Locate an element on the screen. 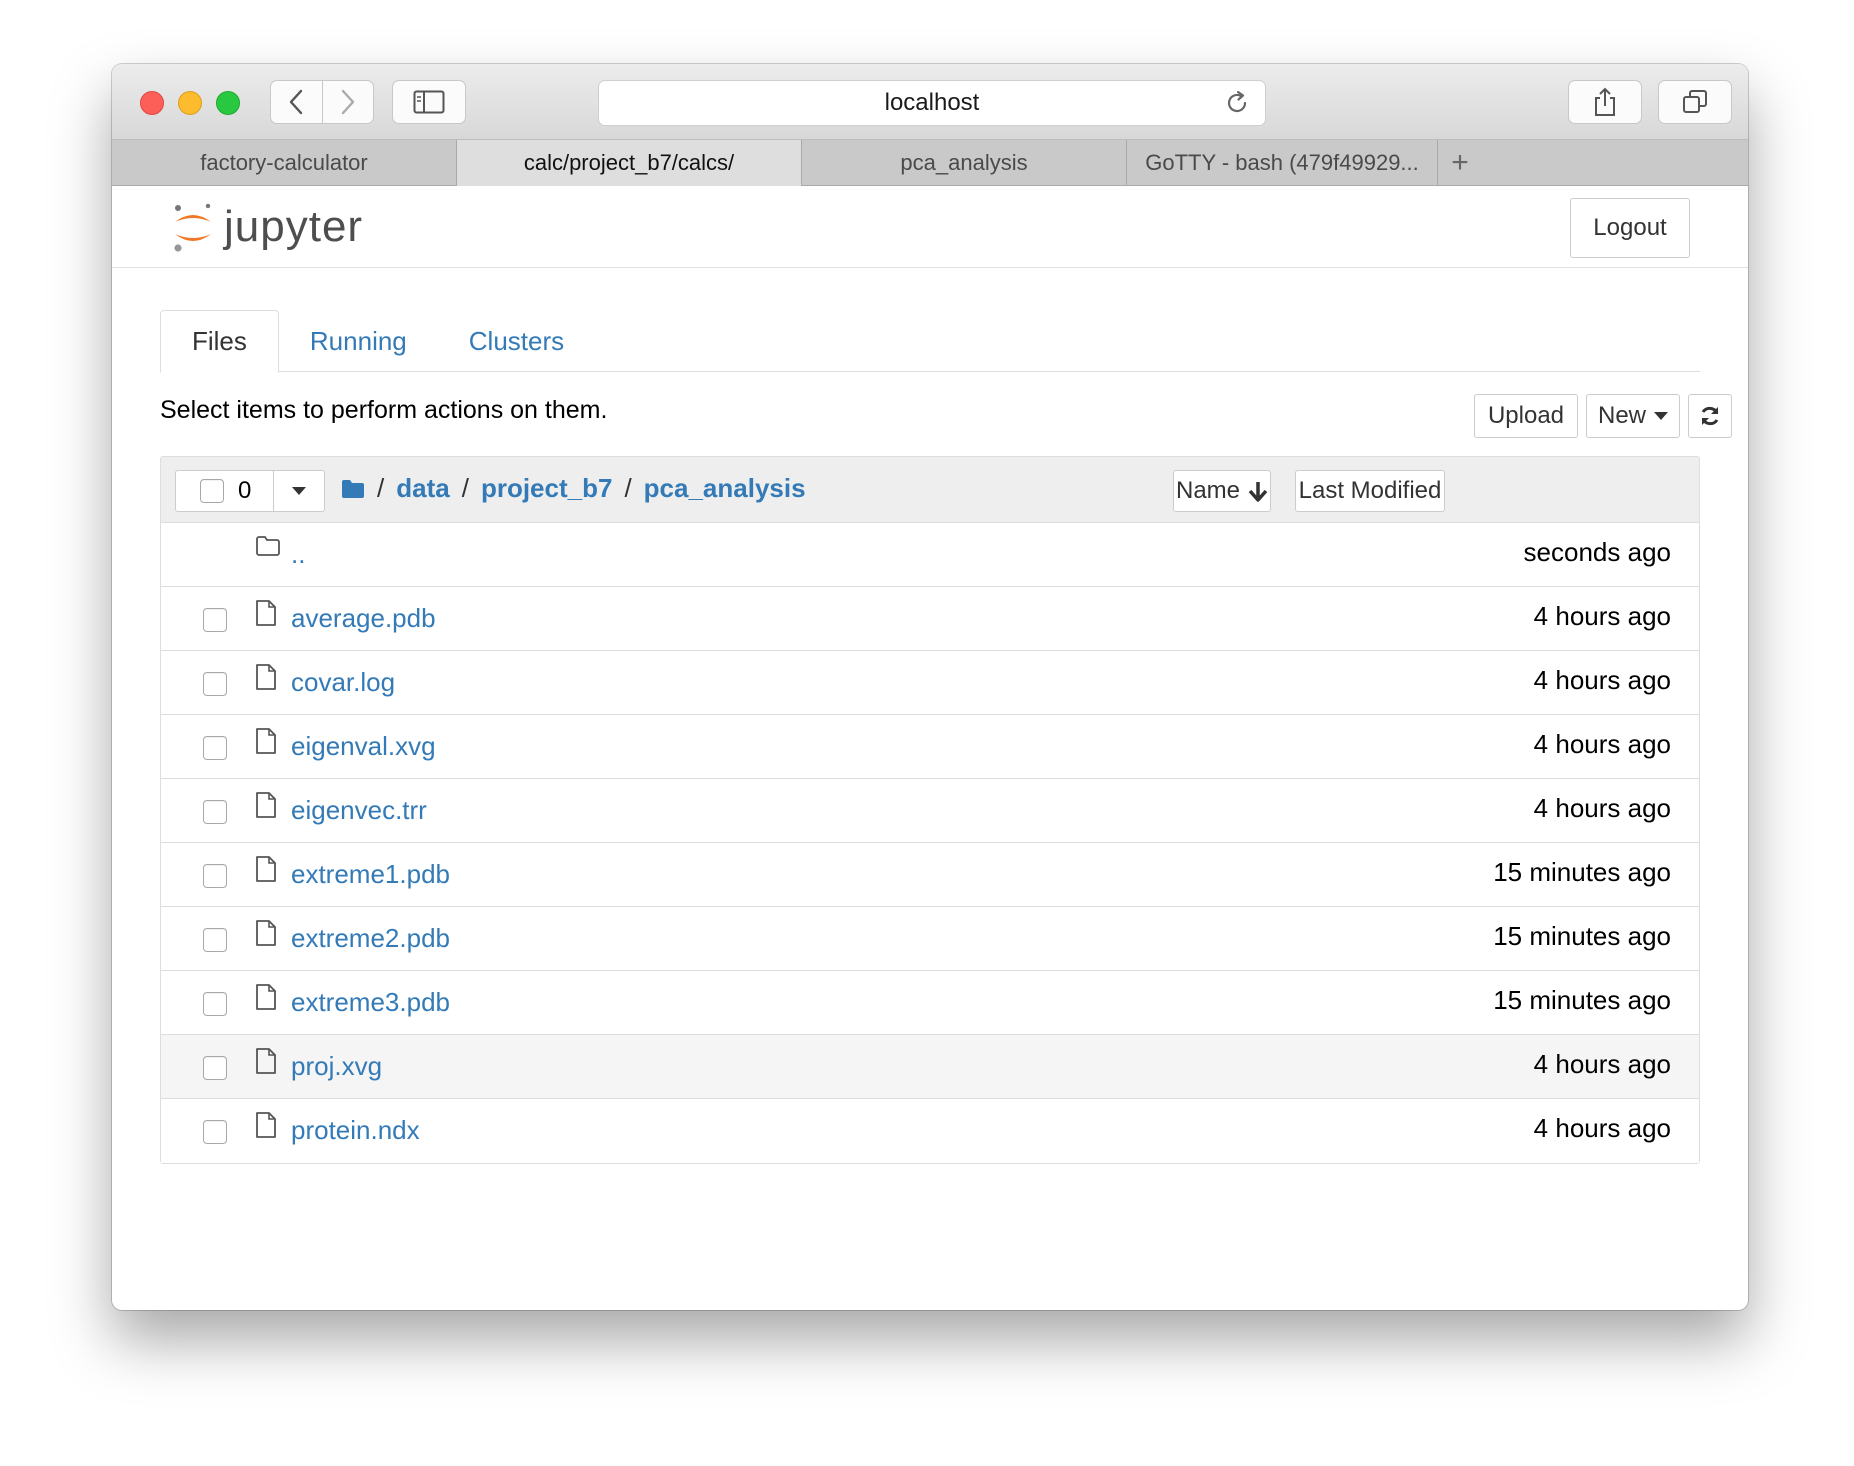 This screenshot has height=1466, width=1854. file-name-link: extreme1.pdb is located at coordinates (370, 874).